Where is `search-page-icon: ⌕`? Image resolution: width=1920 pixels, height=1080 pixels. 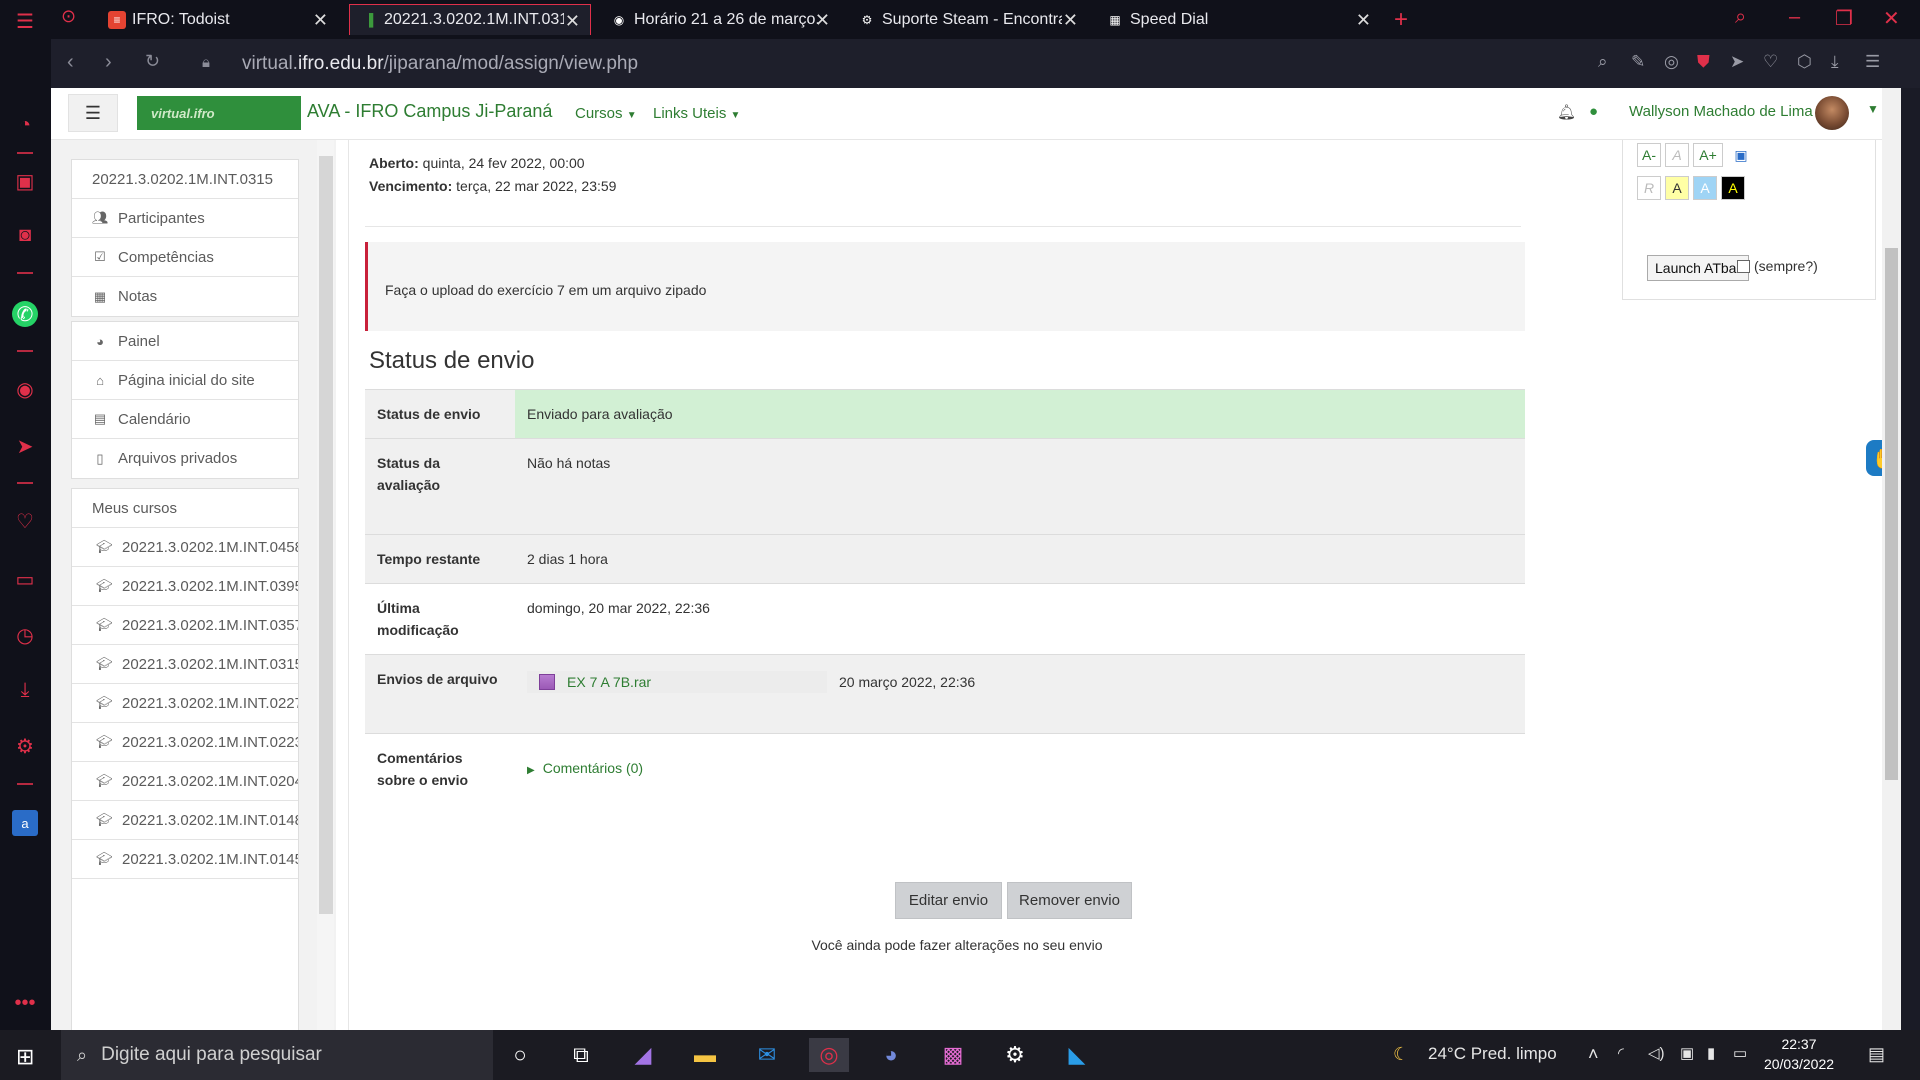
search-page-icon: ⌕ is located at coordinates (1603, 62).